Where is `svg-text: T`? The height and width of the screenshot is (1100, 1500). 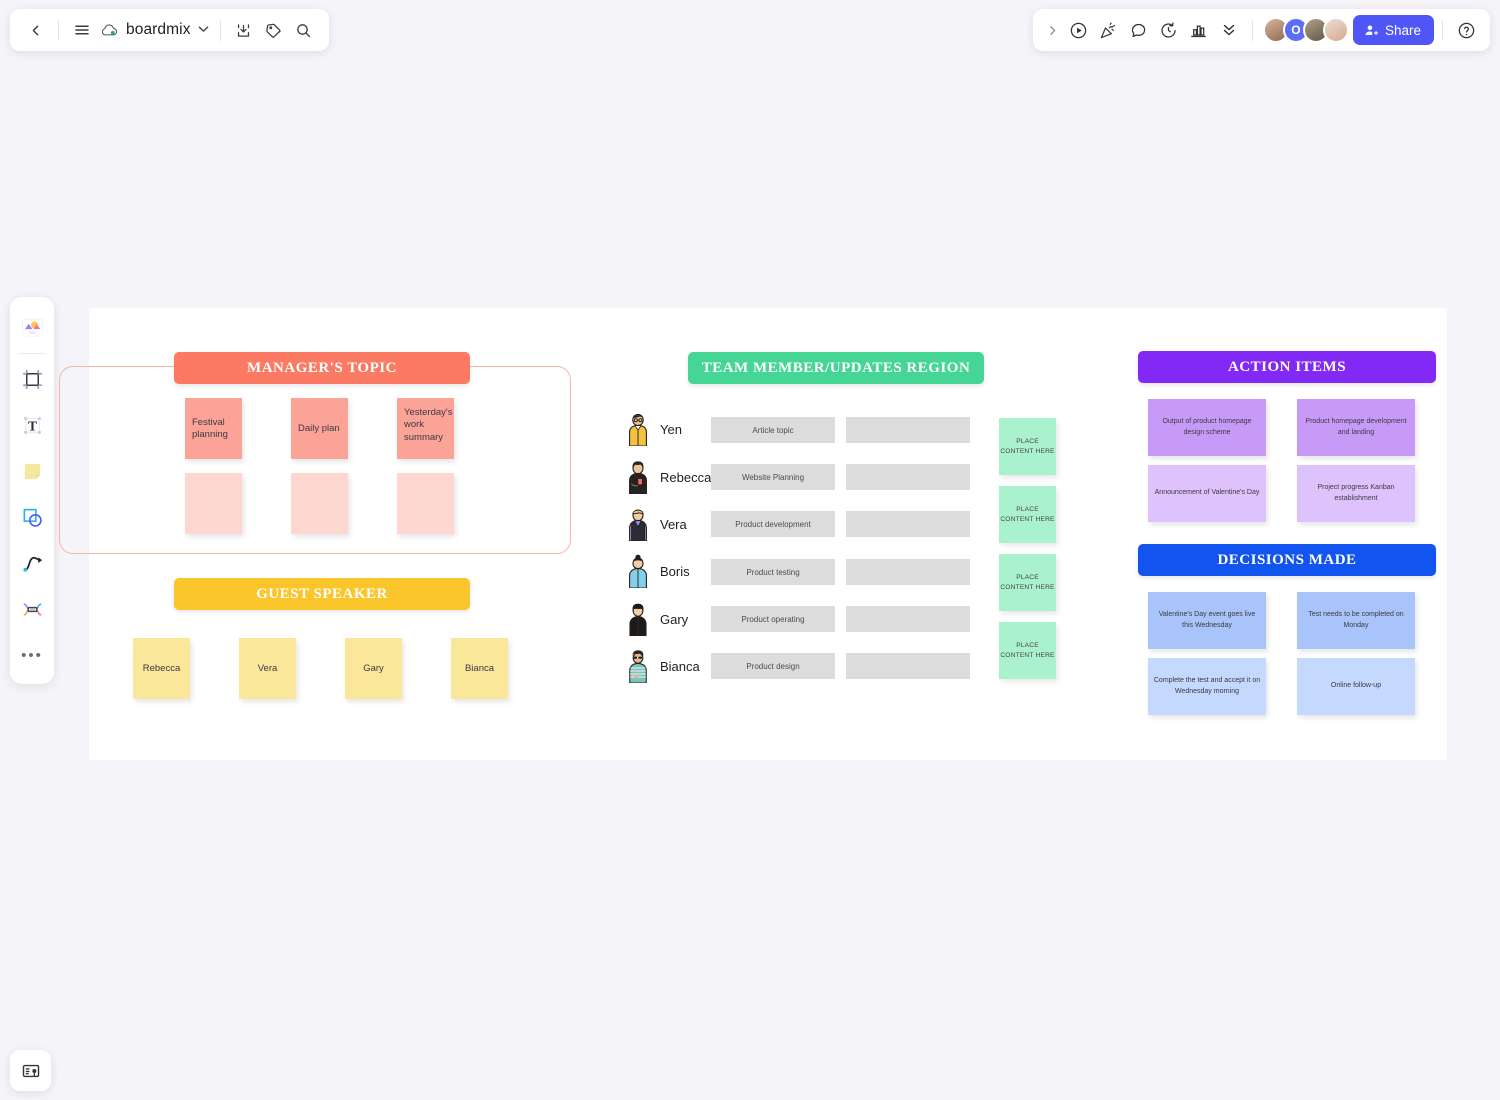
svg-text: T is located at coordinates (32, 425).